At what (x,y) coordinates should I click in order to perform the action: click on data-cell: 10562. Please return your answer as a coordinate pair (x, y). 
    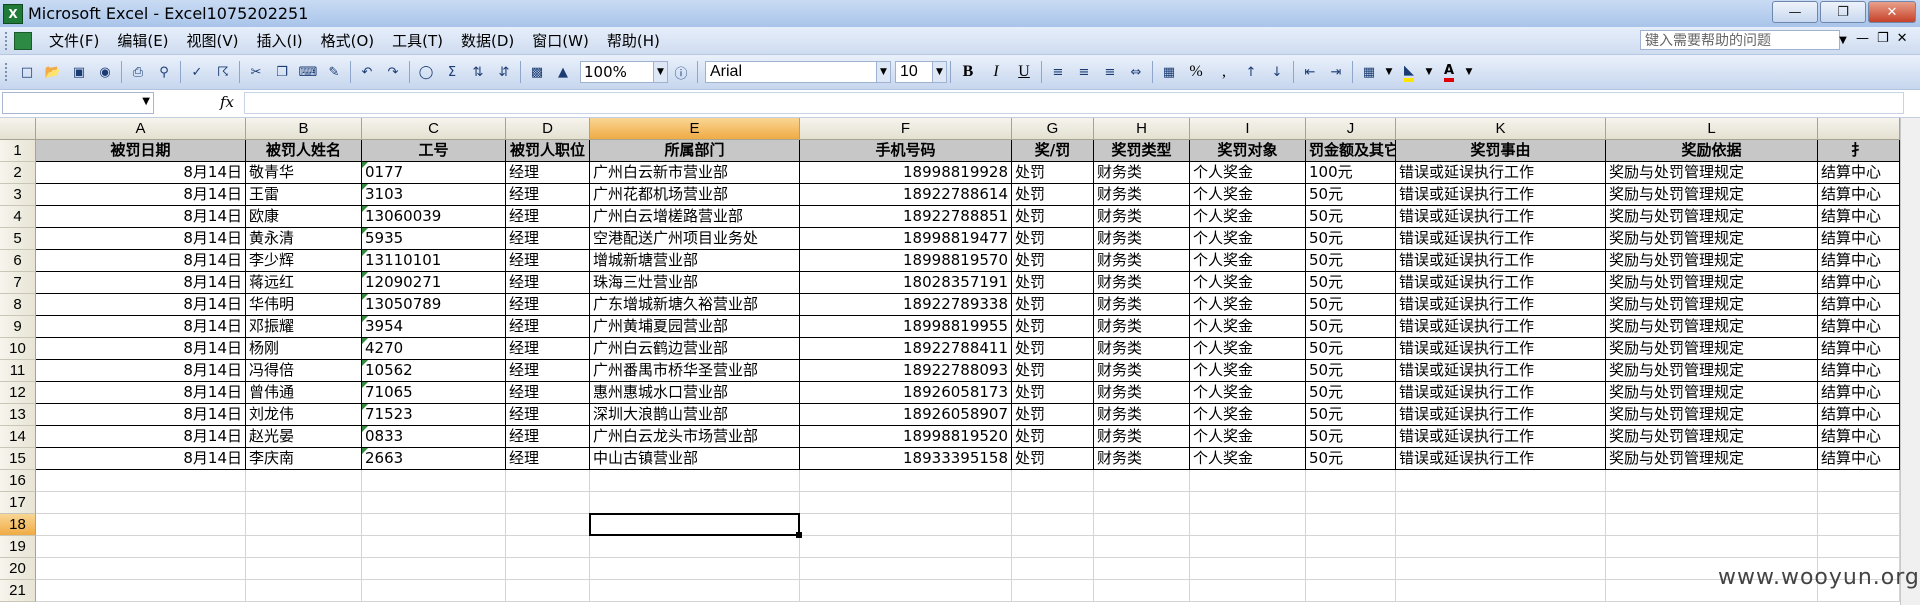
    Looking at the image, I should click on (434, 371).